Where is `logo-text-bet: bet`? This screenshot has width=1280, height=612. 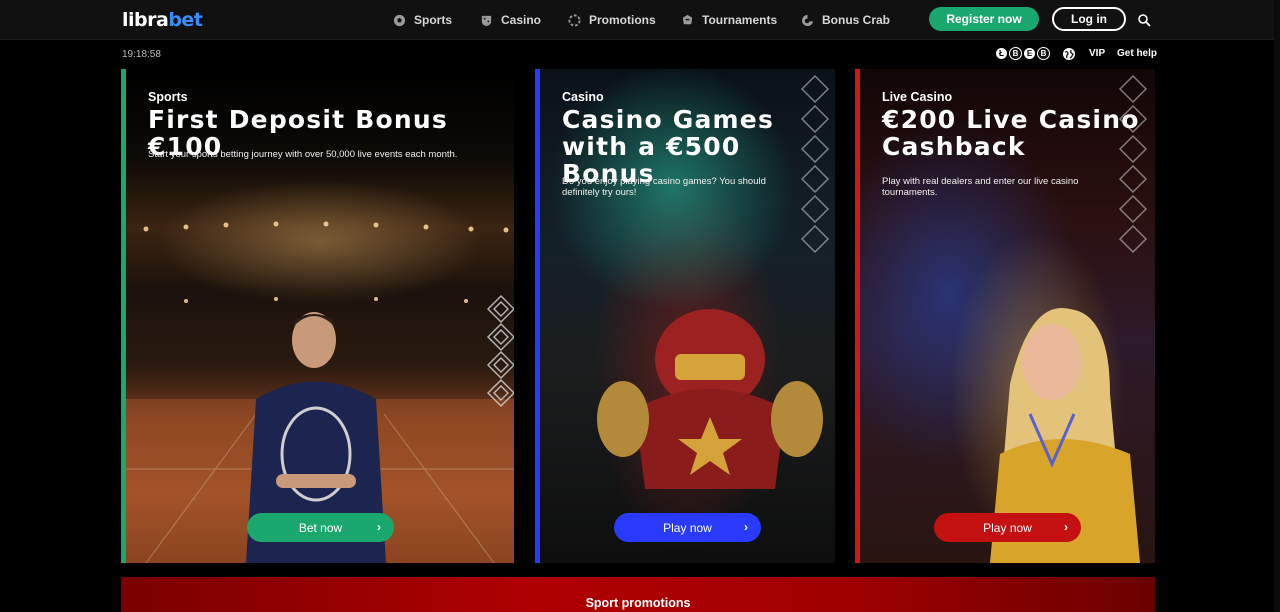 logo-text-bet: bet is located at coordinates (185, 20).